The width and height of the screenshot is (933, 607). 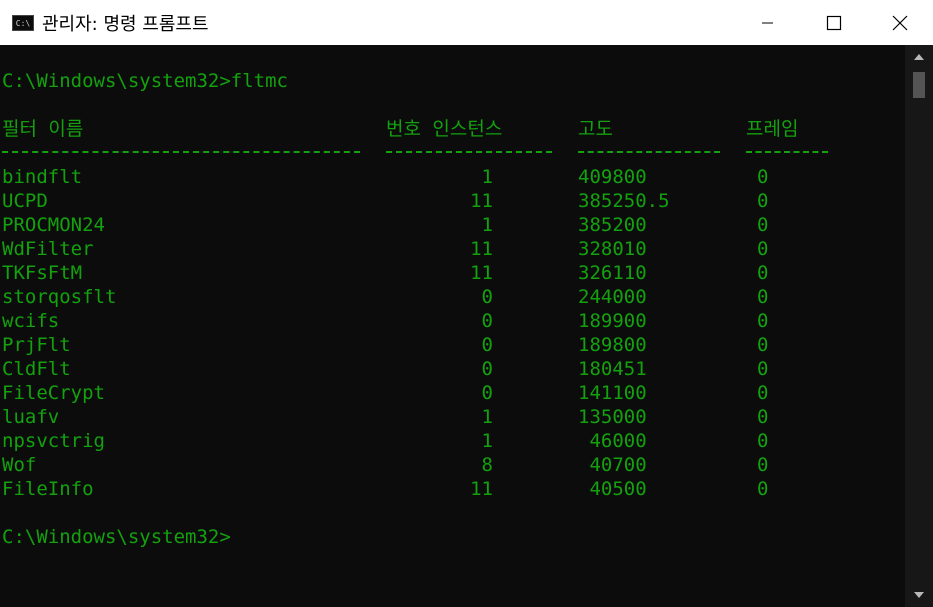 I want to click on filter-name-cell: PrjFlt, so click(x=36, y=345).